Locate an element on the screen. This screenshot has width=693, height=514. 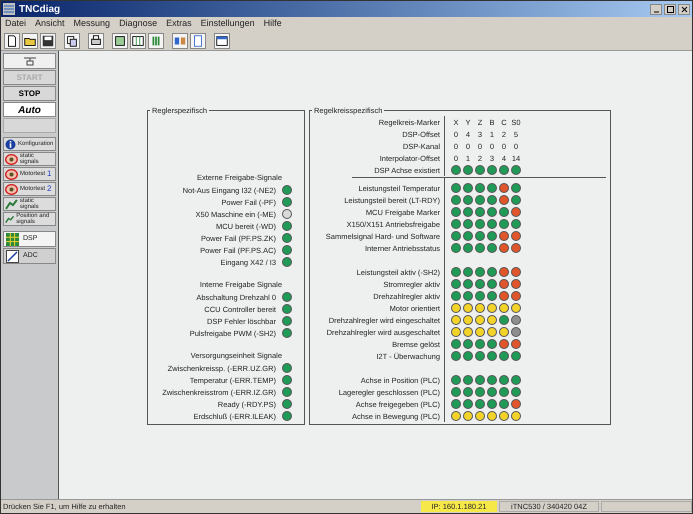
minimize-button is located at coordinates (656, 9).